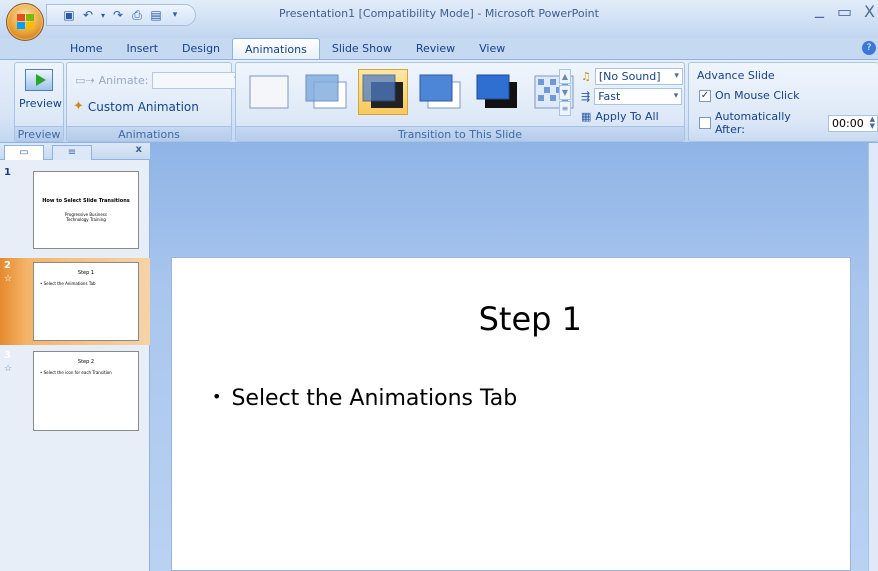 This screenshot has width=878, height=571. Describe the element at coordinates (39, 133) in the screenshot. I see `preview-group-label: Preview` at that location.